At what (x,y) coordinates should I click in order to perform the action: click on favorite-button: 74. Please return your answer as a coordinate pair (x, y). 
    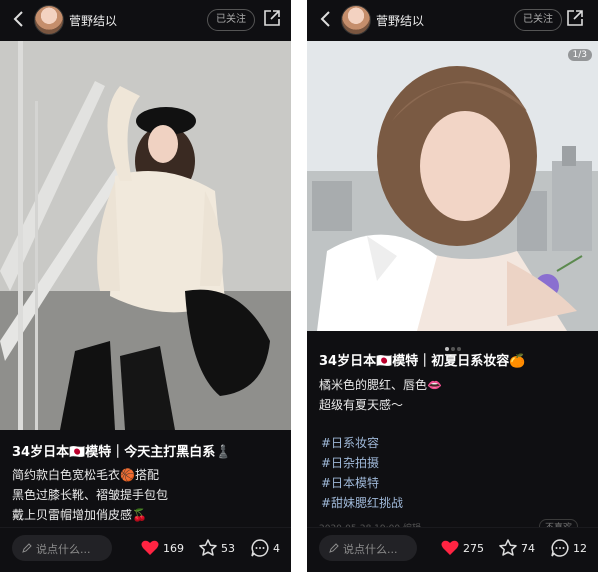
    Looking at the image, I should click on (518, 548).